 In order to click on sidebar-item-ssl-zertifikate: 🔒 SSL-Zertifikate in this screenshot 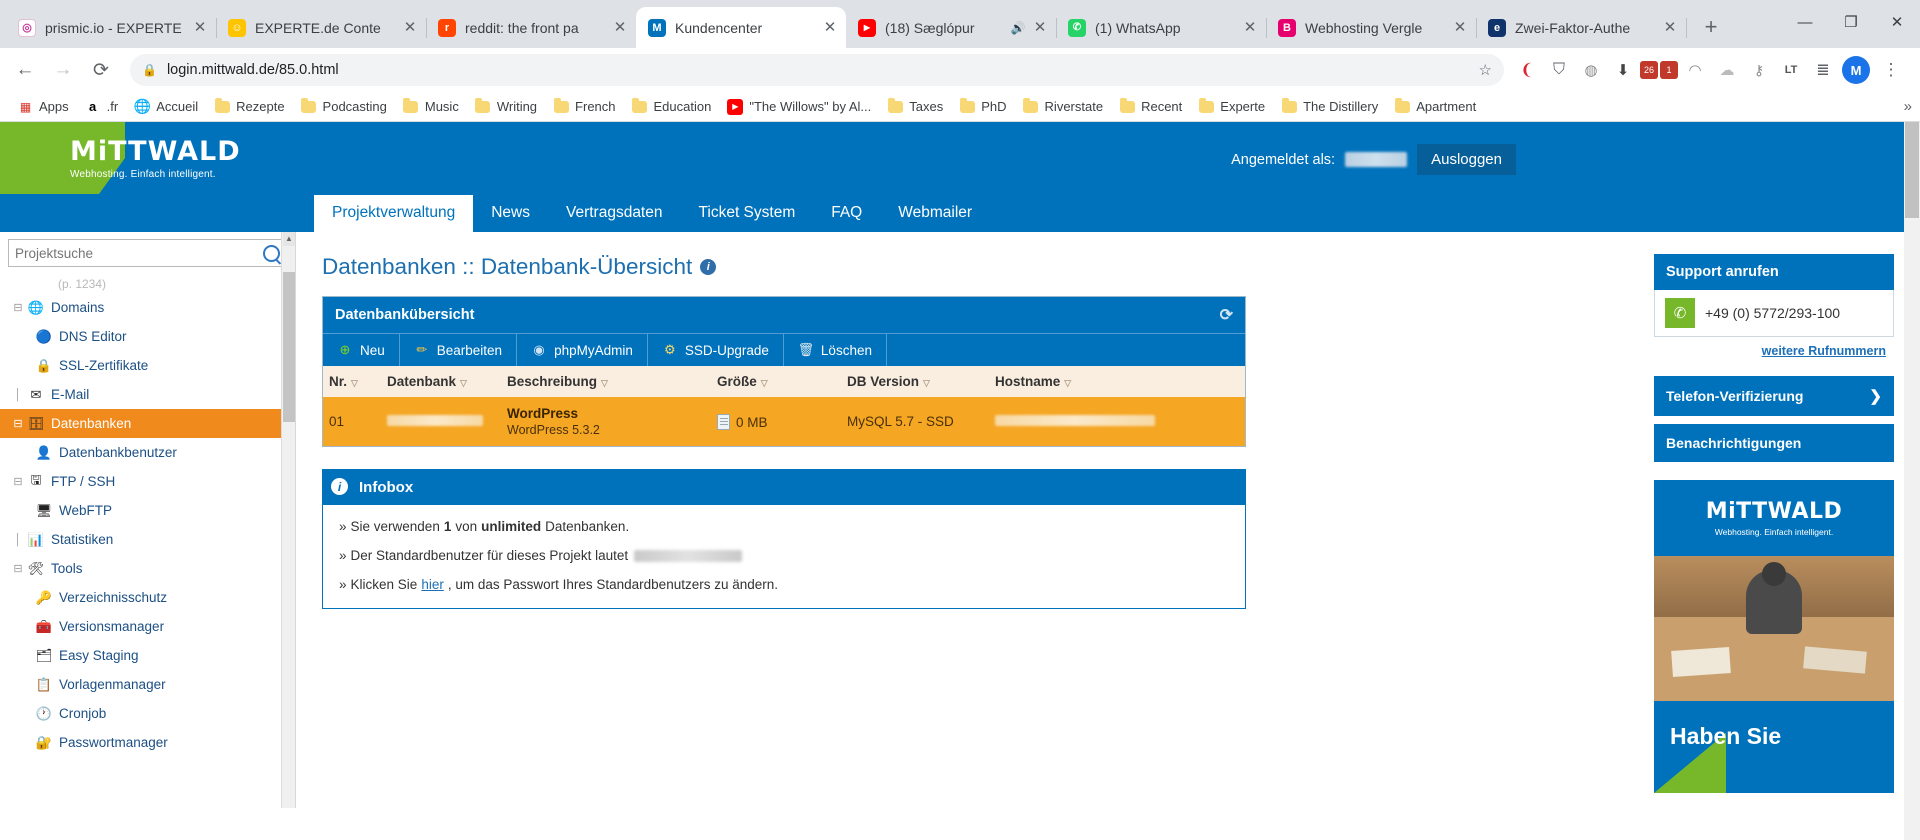, I will do `click(147, 365)`.